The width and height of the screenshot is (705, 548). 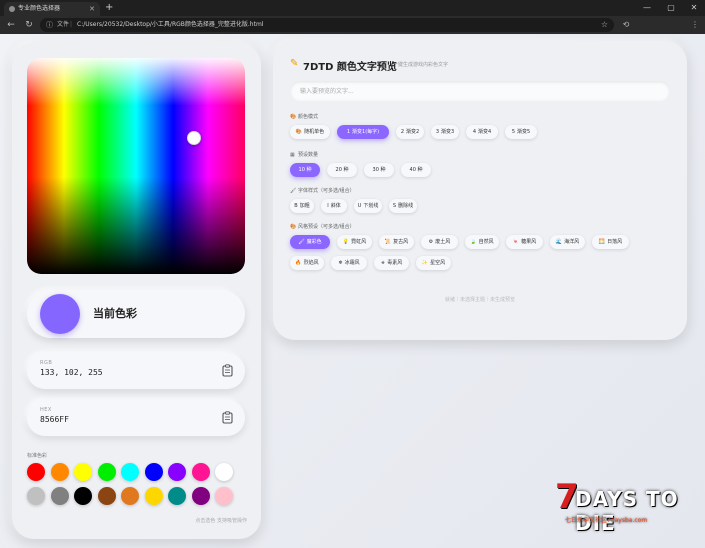 What do you see at coordinates (194, 138) in the screenshot?
I see `spectrum-handle` at bounding box center [194, 138].